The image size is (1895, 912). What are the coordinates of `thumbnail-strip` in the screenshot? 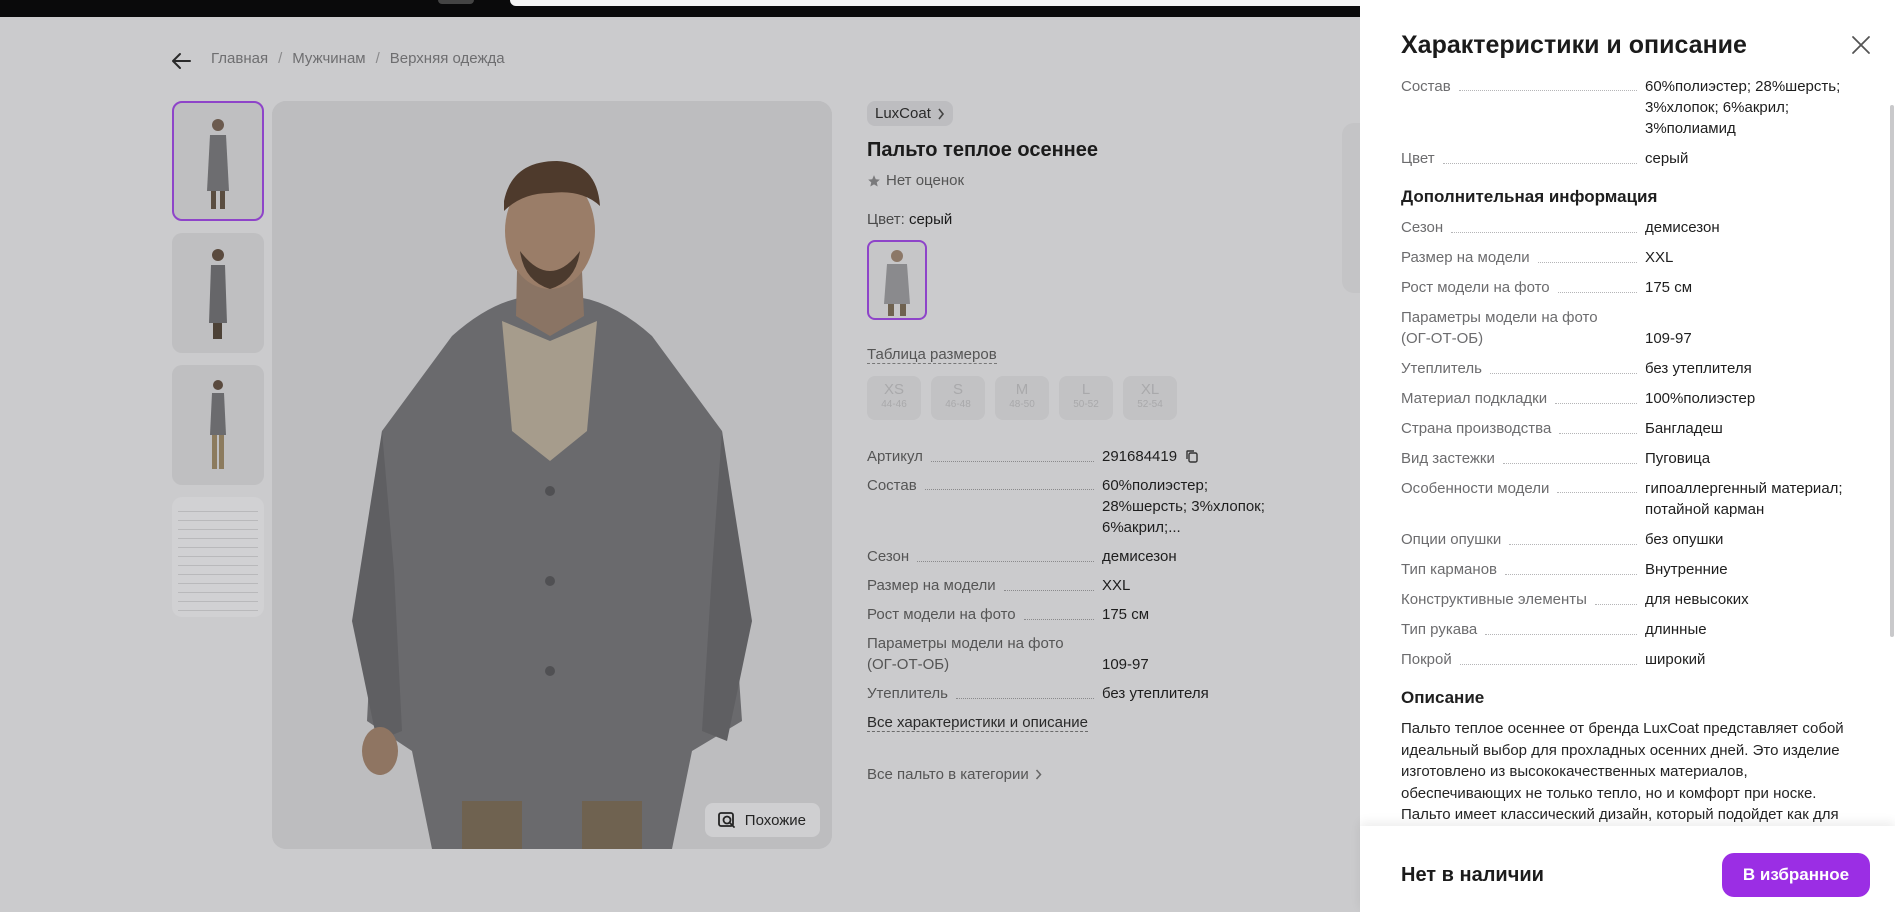 It's located at (218, 365).